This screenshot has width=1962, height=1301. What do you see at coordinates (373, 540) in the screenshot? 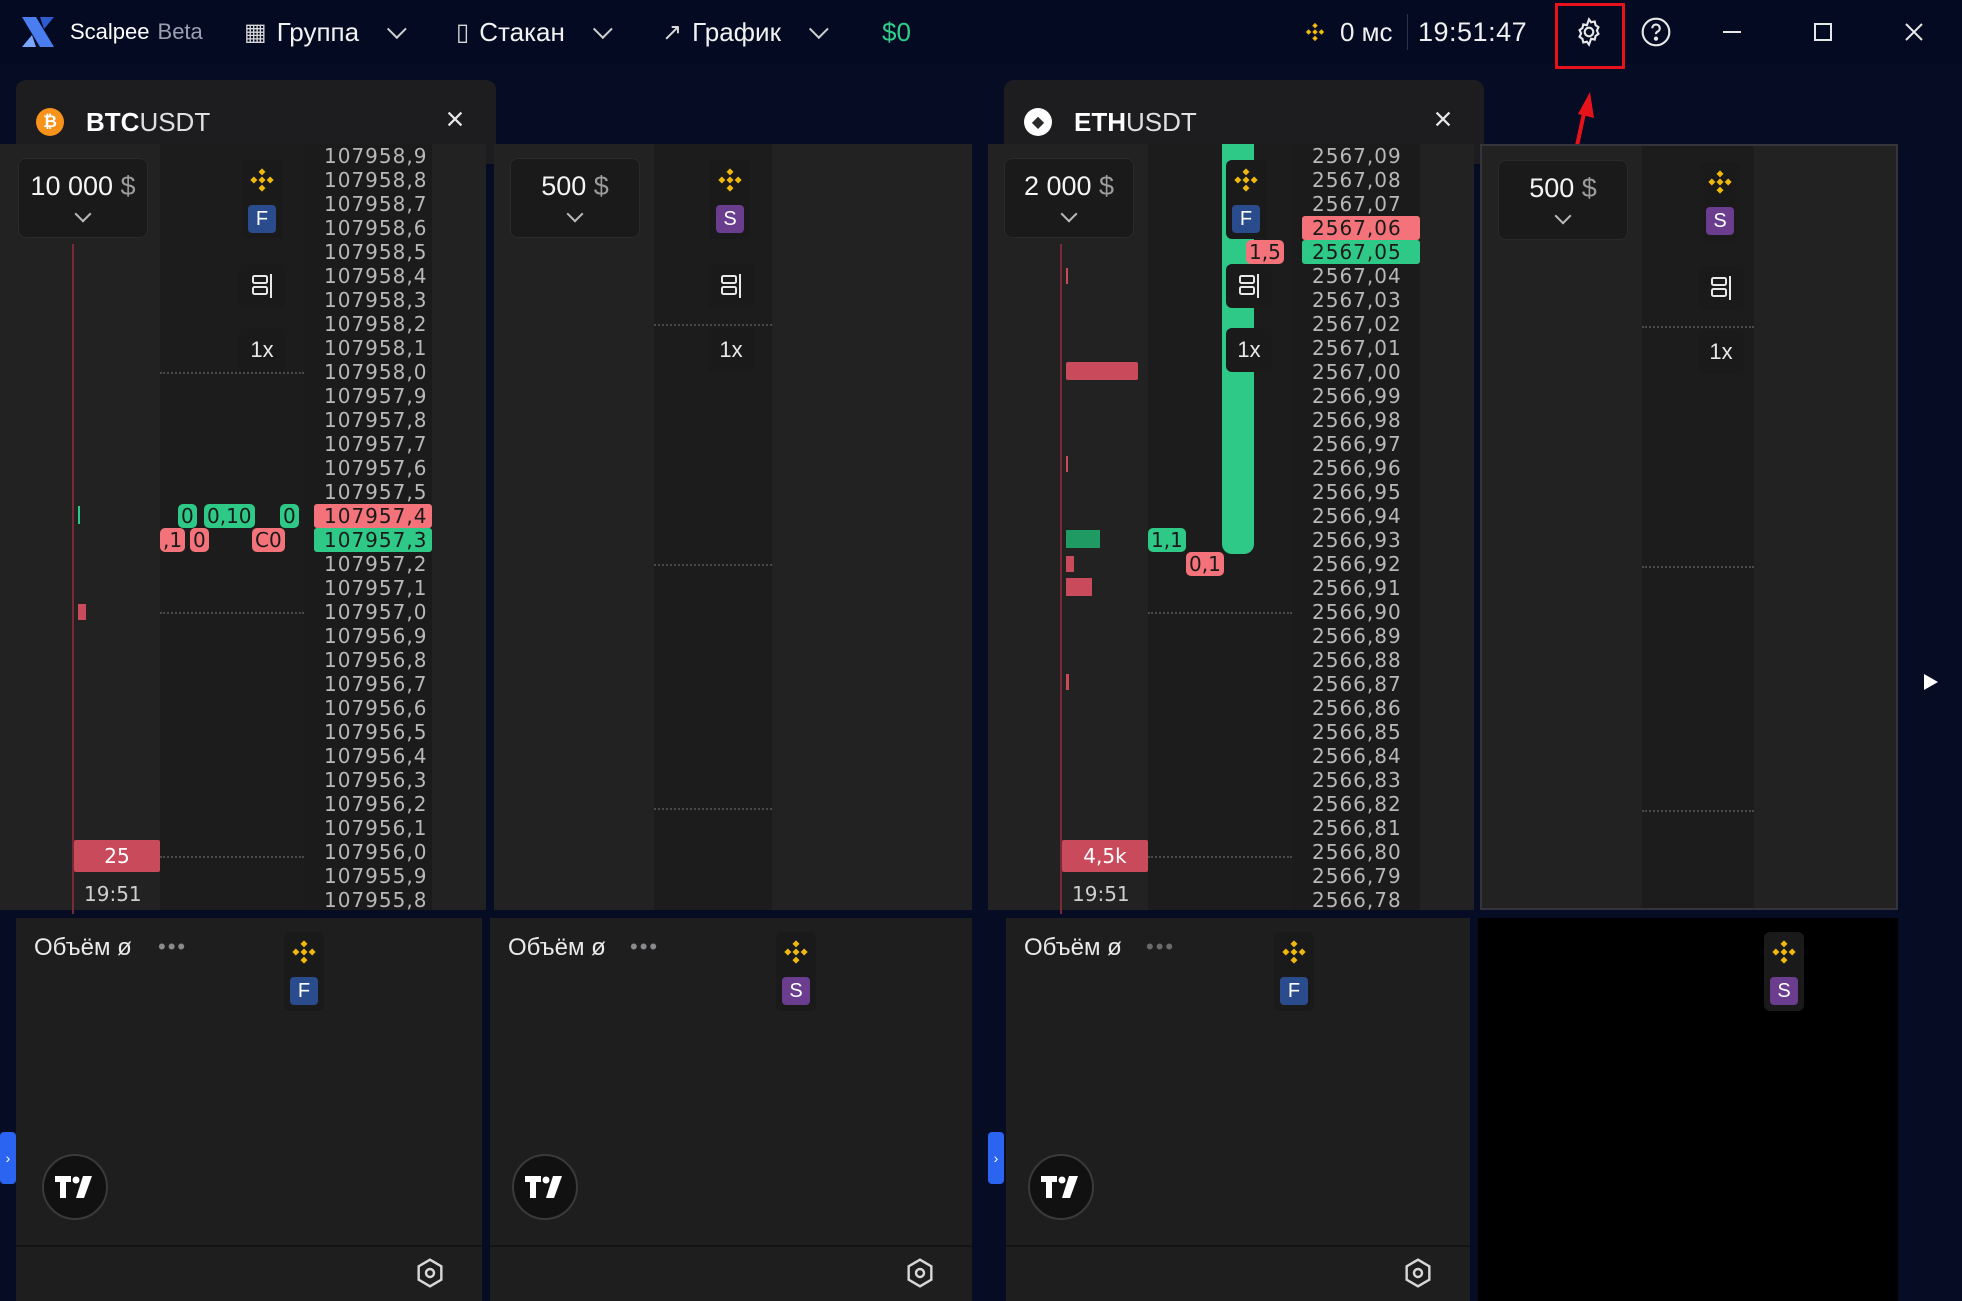
I see `best-bid-price: 107957,3` at bounding box center [373, 540].